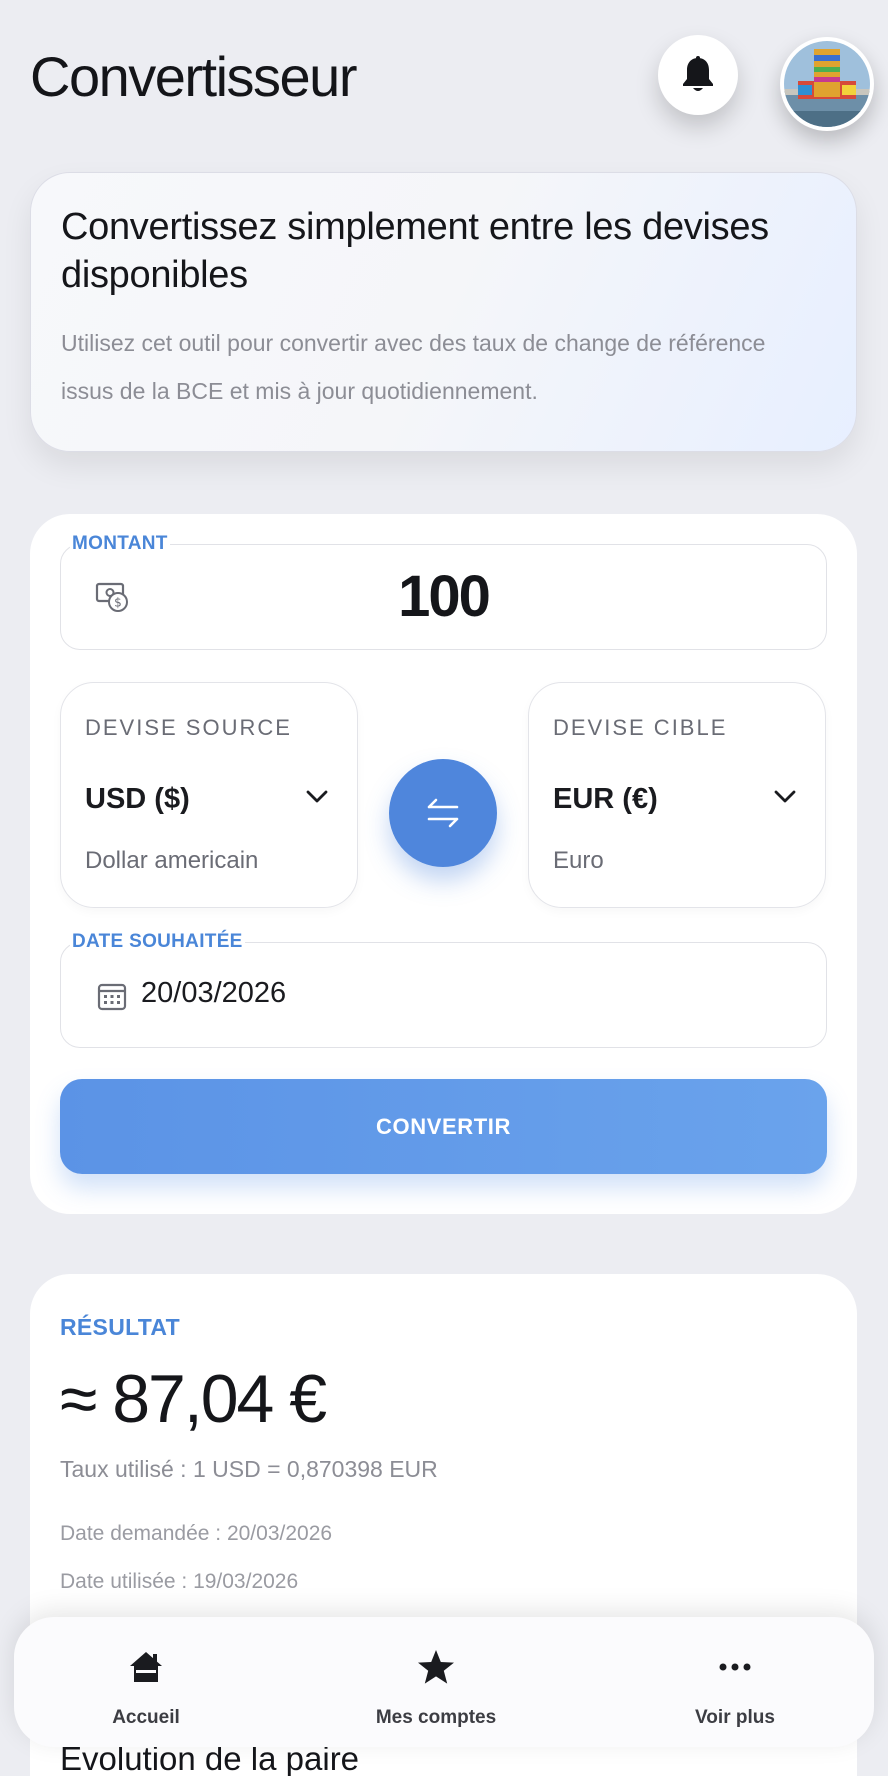 The width and height of the screenshot is (888, 1776). I want to click on amount-value: 100, so click(444, 596).